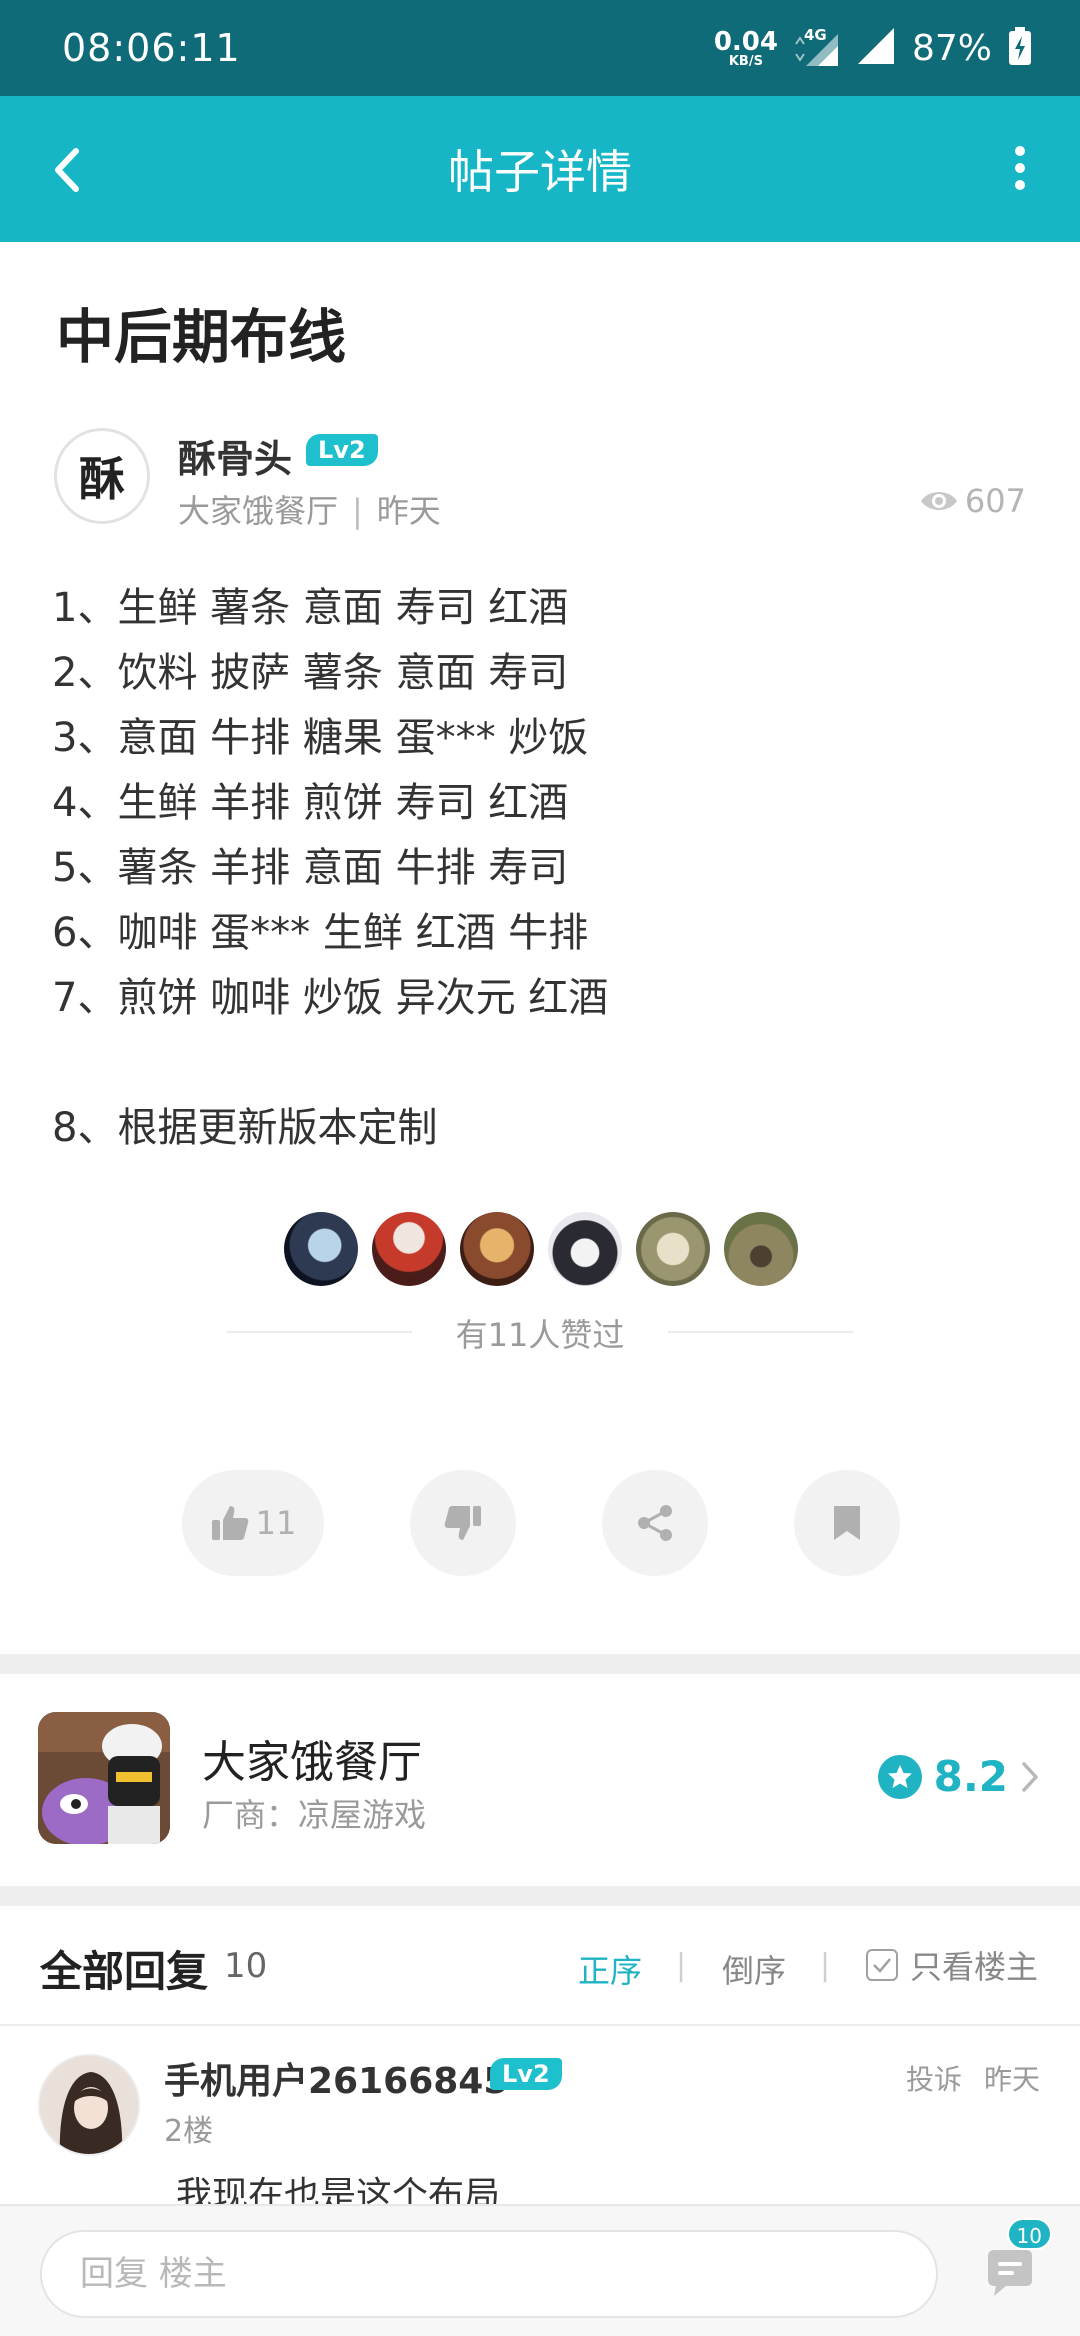 The image size is (1080, 2336). Describe the element at coordinates (151, 48) in the screenshot. I see `status-time: 08:06:11` at that location.